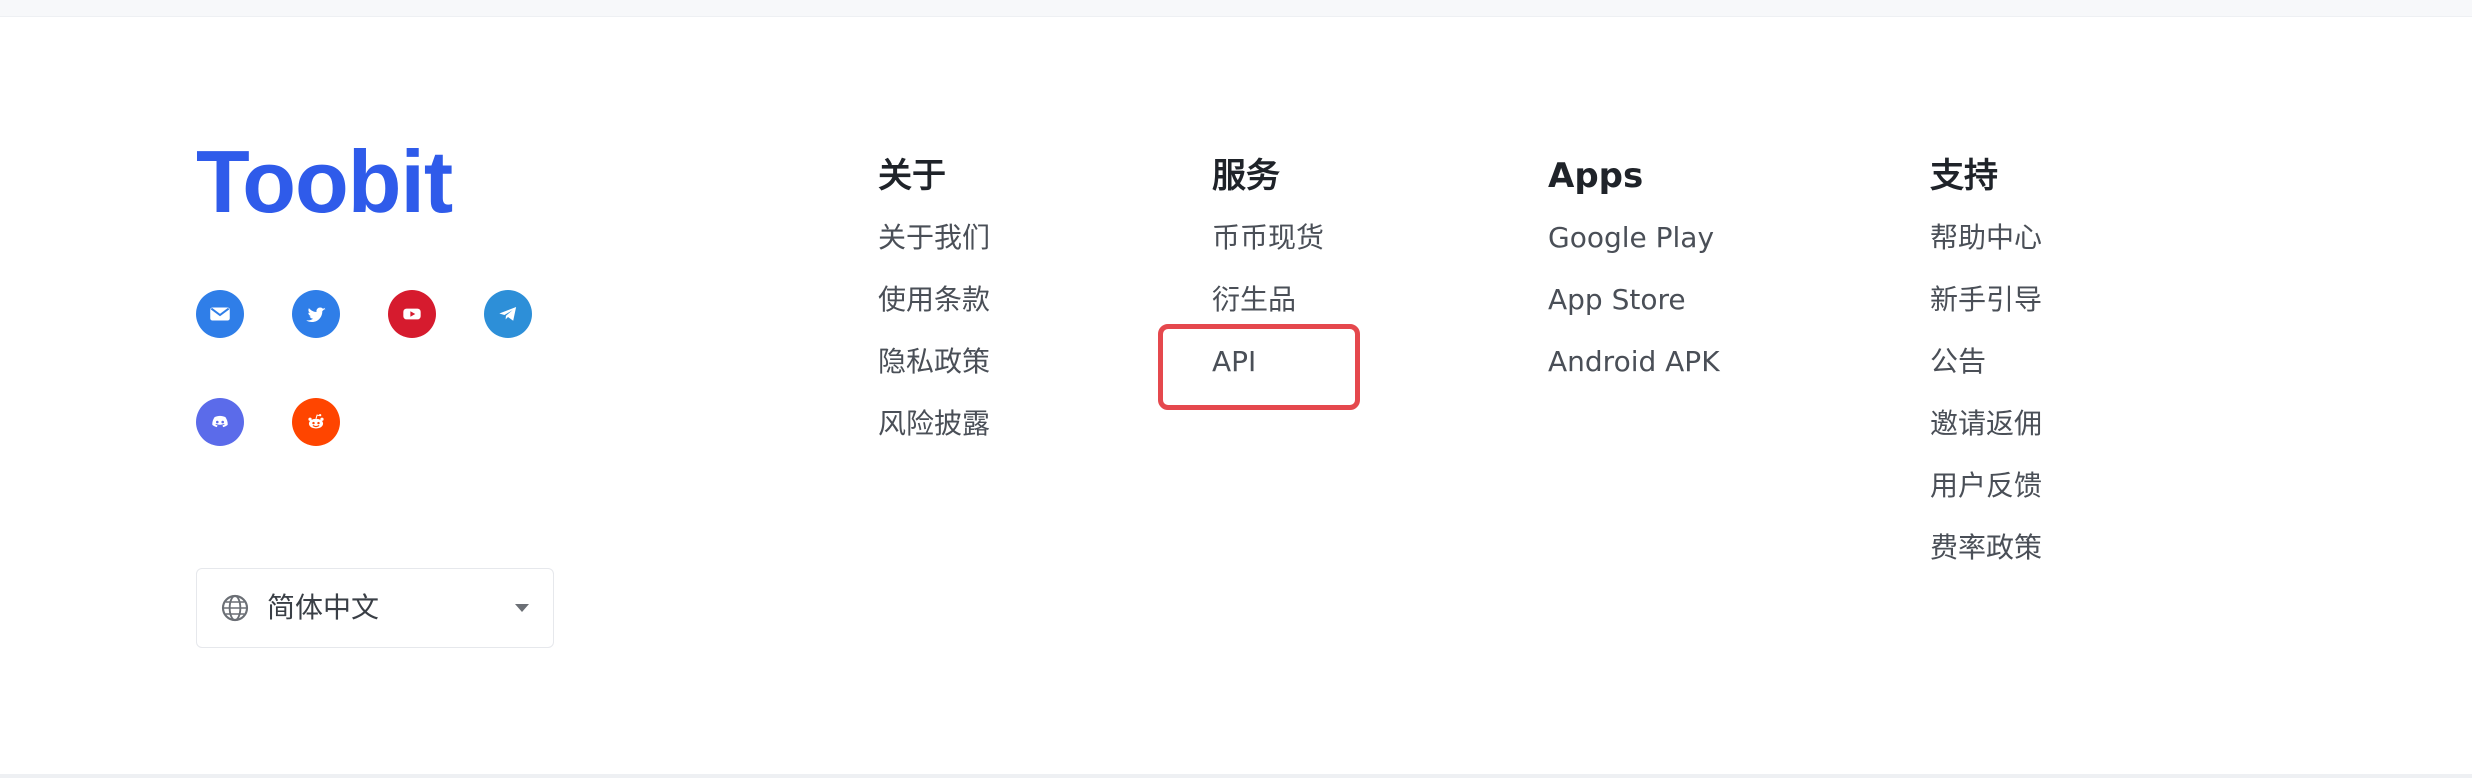 The width and height of the screenshot is (2472, 778). I want to click on discord-icon, so click(220, 421).